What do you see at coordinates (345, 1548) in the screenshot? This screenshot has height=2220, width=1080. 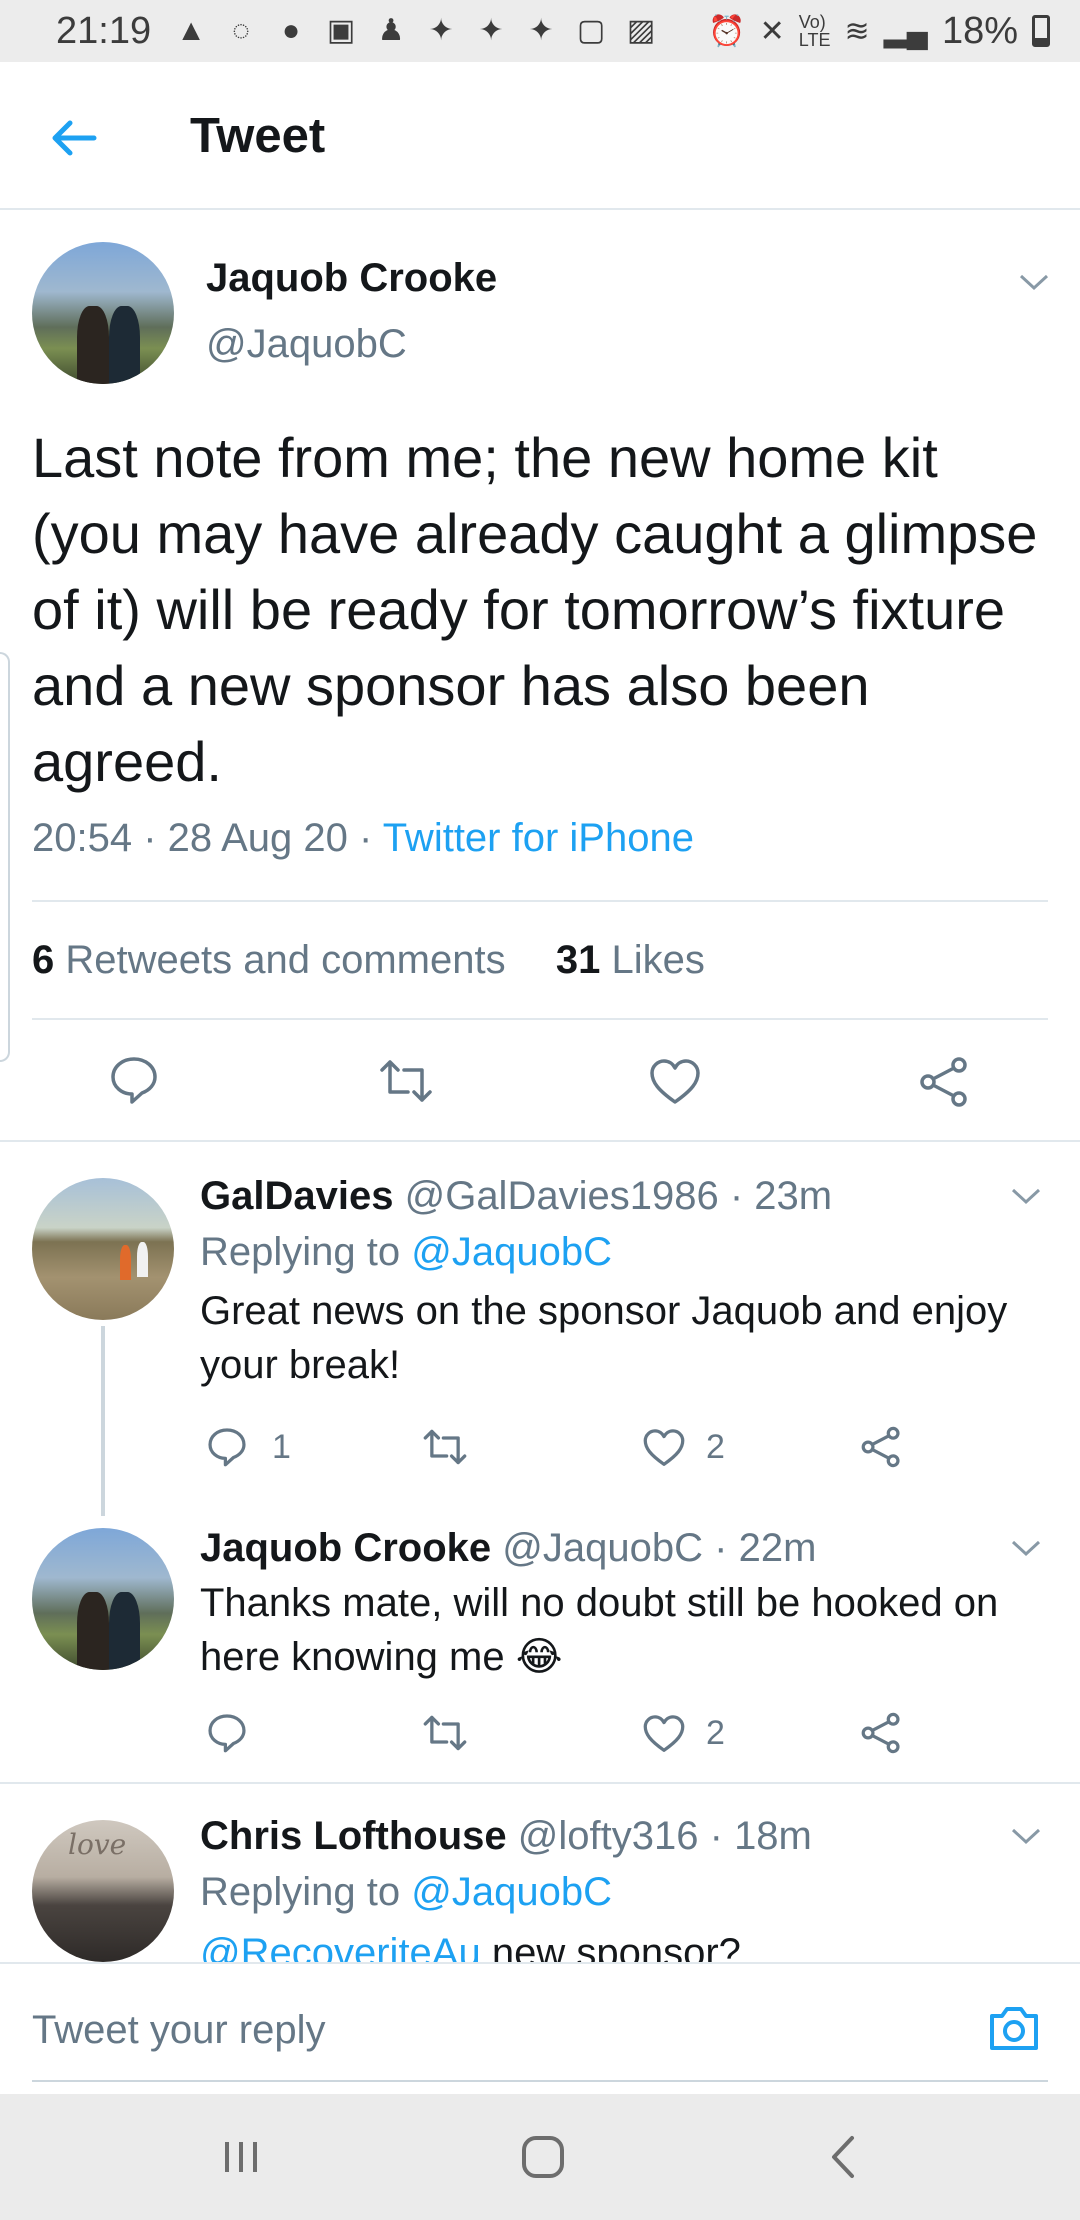 I see `reply-author-name: Jaquob Crooke` at bounding box center [345, 1548].